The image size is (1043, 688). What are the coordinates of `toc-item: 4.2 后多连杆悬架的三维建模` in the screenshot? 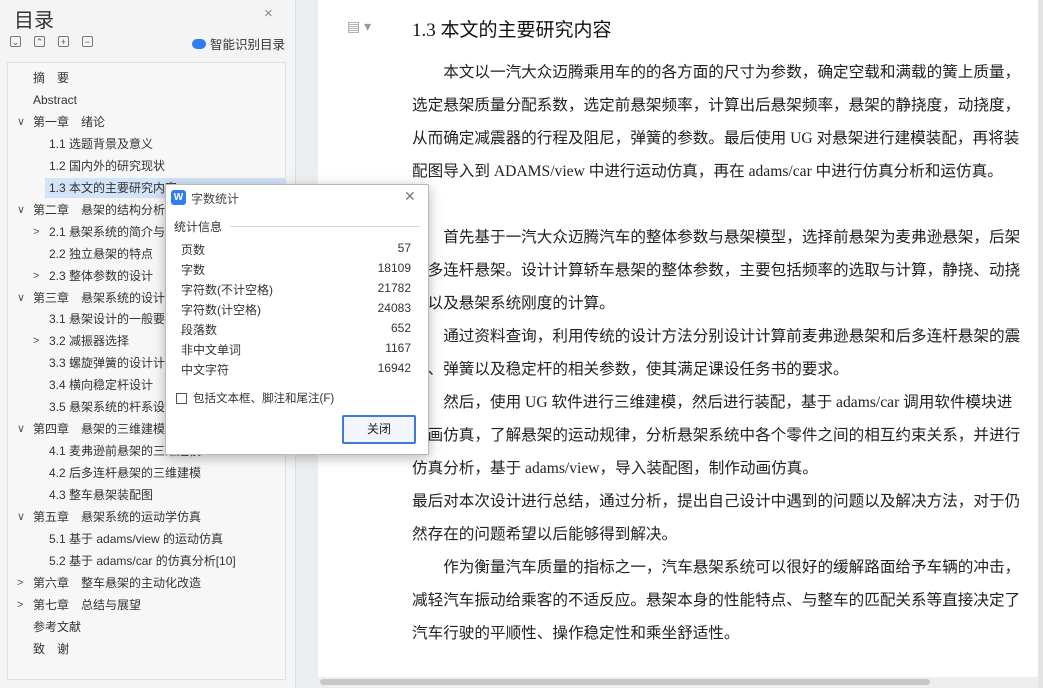 It's located at (146, 473).